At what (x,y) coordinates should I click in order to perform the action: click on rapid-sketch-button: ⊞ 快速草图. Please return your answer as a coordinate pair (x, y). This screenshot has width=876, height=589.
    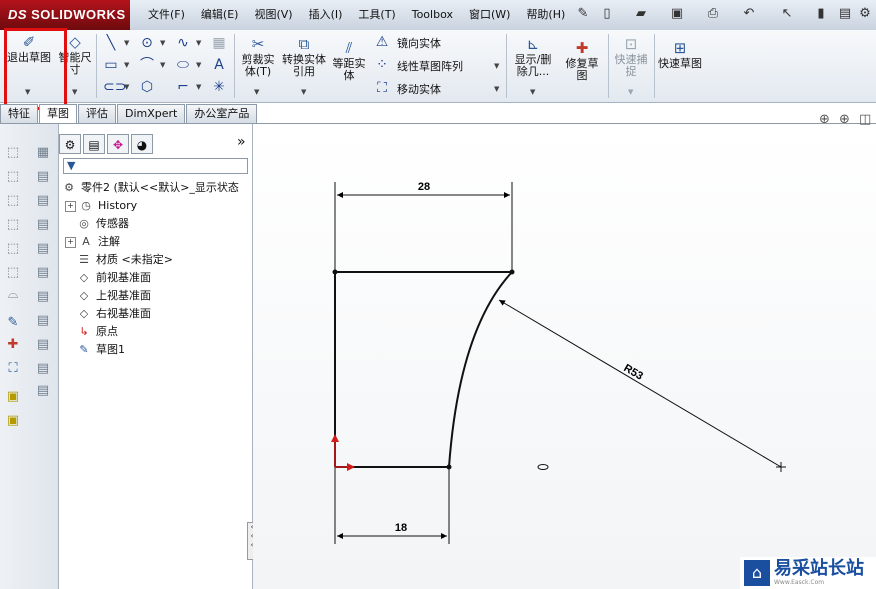
    Looking at the image, I should click on (680, 55).